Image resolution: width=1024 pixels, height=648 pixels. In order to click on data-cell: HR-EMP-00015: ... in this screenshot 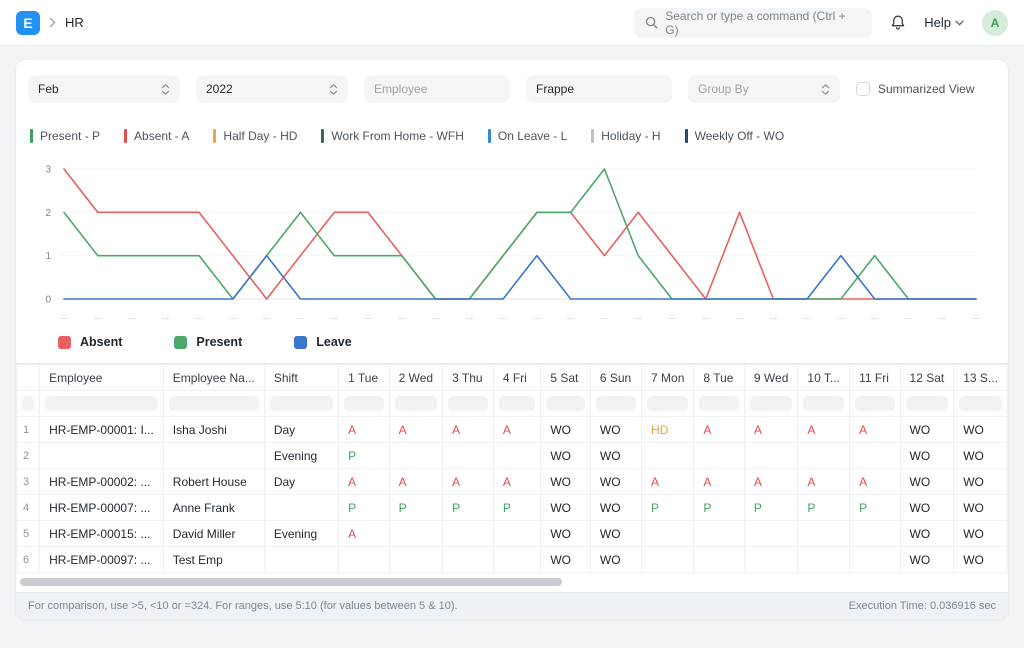, I will do `click(101, 533)`.